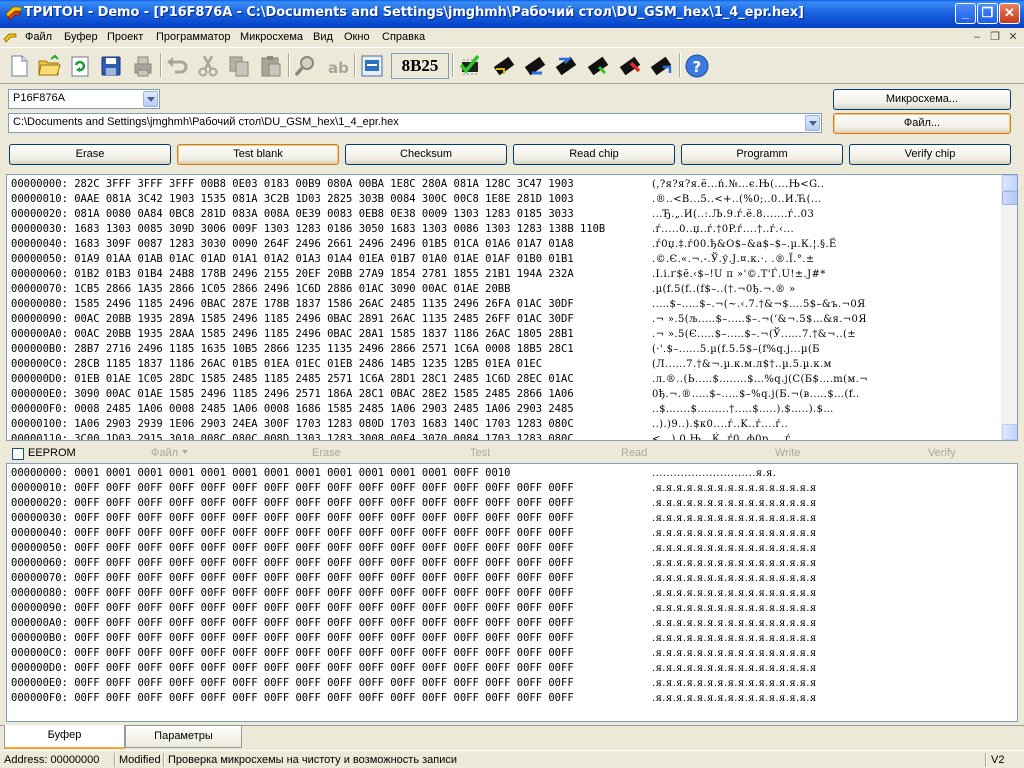  I want to click on mdi-minimize-button: –, so click(977, 37).